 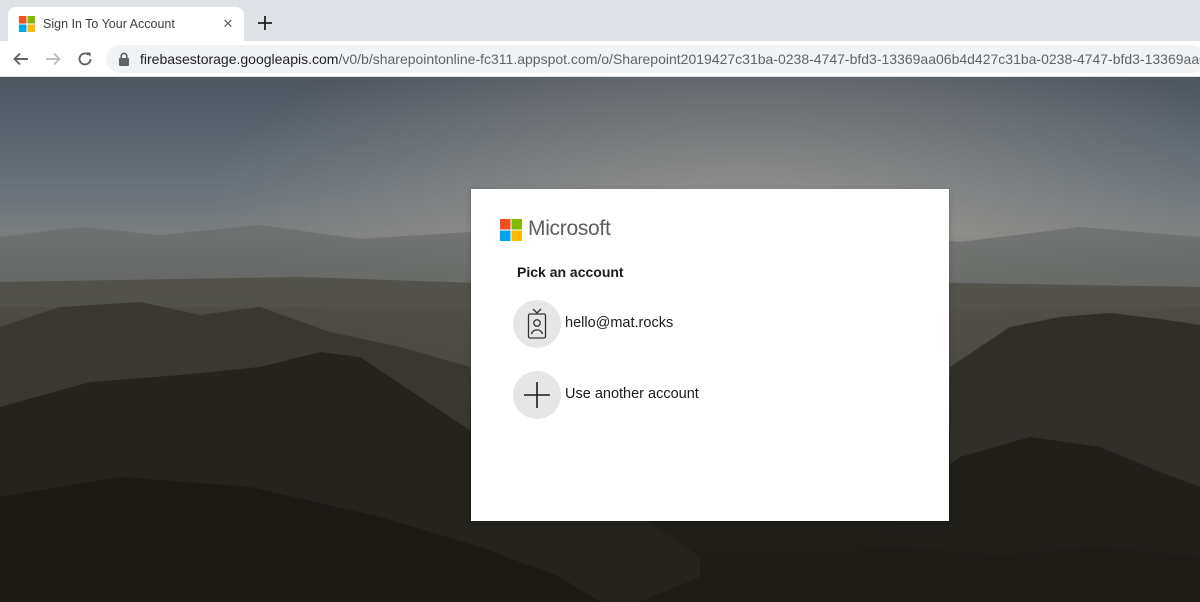 I want to click on tab-strip: Sign In To Your Account ✕, so click(x=600, y=20).